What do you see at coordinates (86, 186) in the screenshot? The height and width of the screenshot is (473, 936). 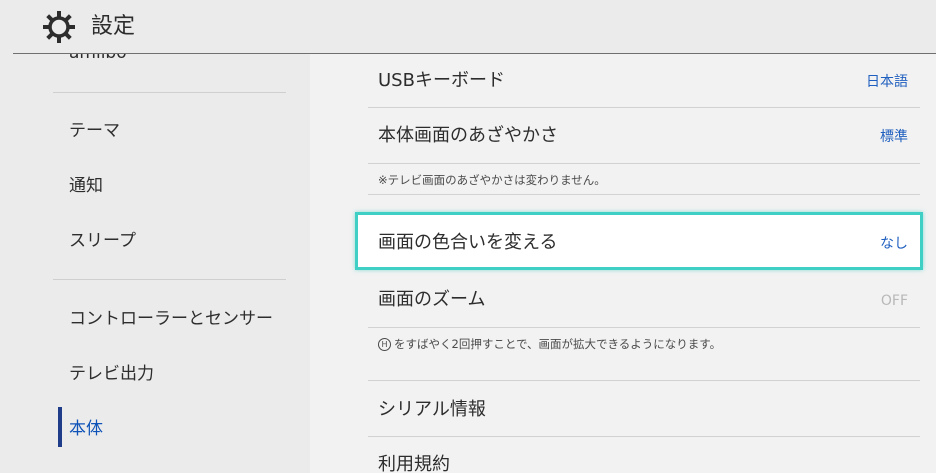 I see `sidebar-item-notifications: 通知` at bounding box center [86, 186].